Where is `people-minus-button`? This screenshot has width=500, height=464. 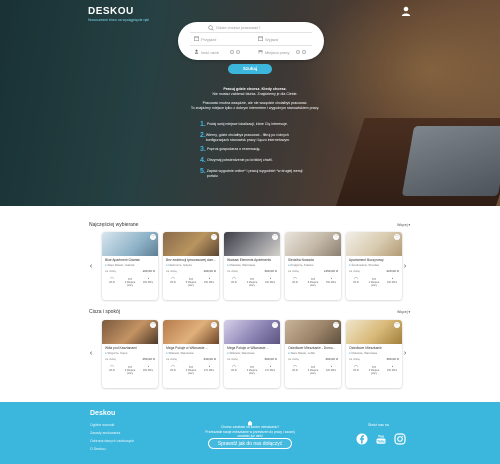
people-minus-button is located at coordinates (232, 52).